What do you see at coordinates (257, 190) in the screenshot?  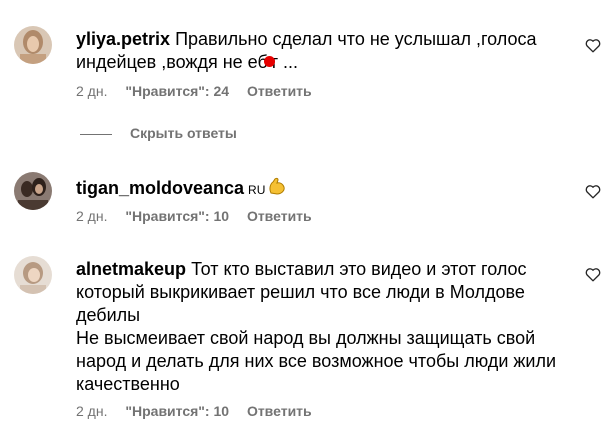 I see `country-tag: RU` at bounding box center [257, 190].